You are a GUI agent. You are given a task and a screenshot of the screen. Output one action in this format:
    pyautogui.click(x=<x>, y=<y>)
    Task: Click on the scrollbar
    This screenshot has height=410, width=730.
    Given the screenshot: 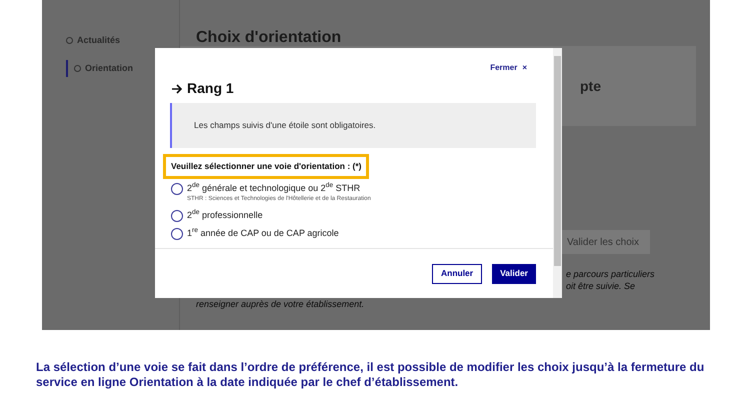 What is the action you would take?
    pyautogui.click(x=557, y=173)
    